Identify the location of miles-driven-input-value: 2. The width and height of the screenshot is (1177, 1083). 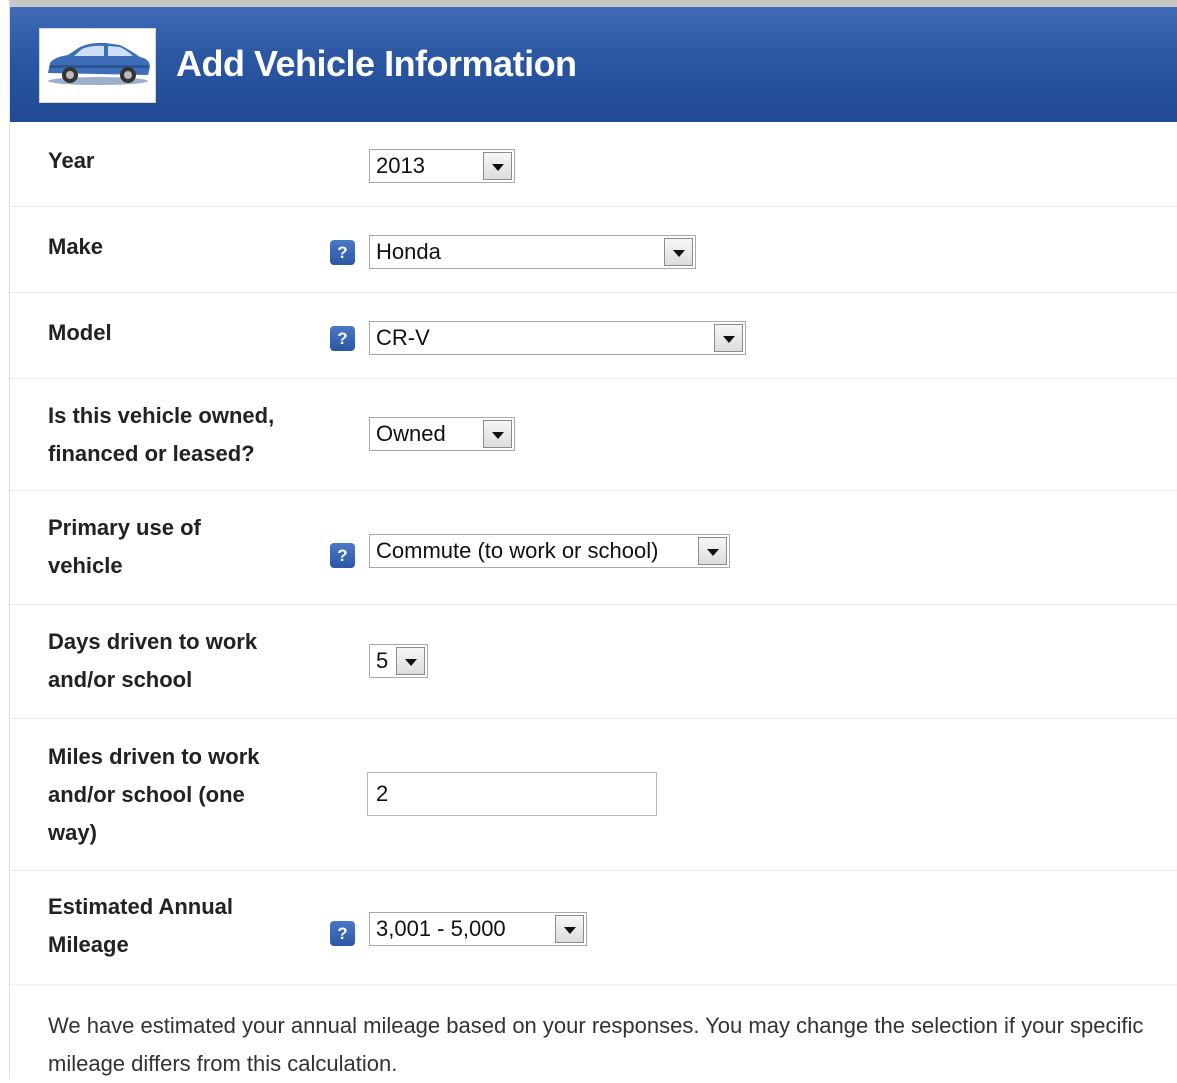
(382, 793).